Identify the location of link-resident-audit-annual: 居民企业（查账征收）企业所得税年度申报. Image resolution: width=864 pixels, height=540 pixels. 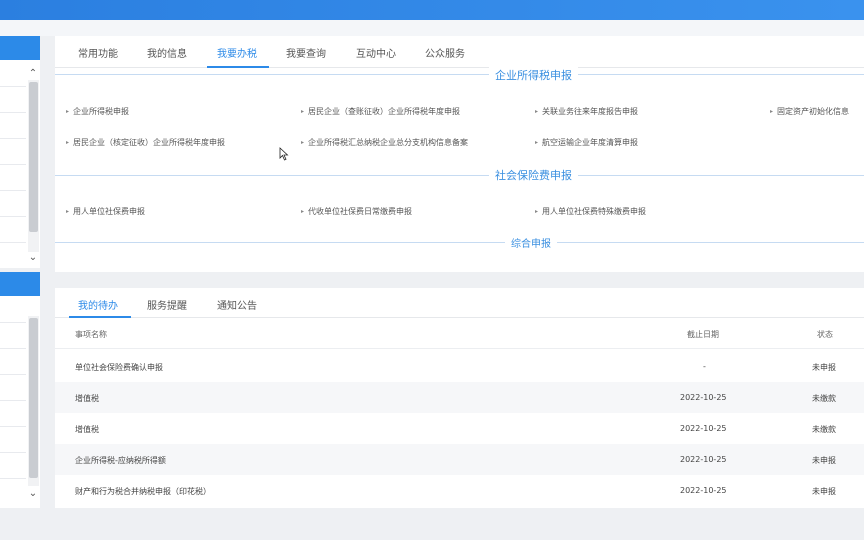
(380, 111).